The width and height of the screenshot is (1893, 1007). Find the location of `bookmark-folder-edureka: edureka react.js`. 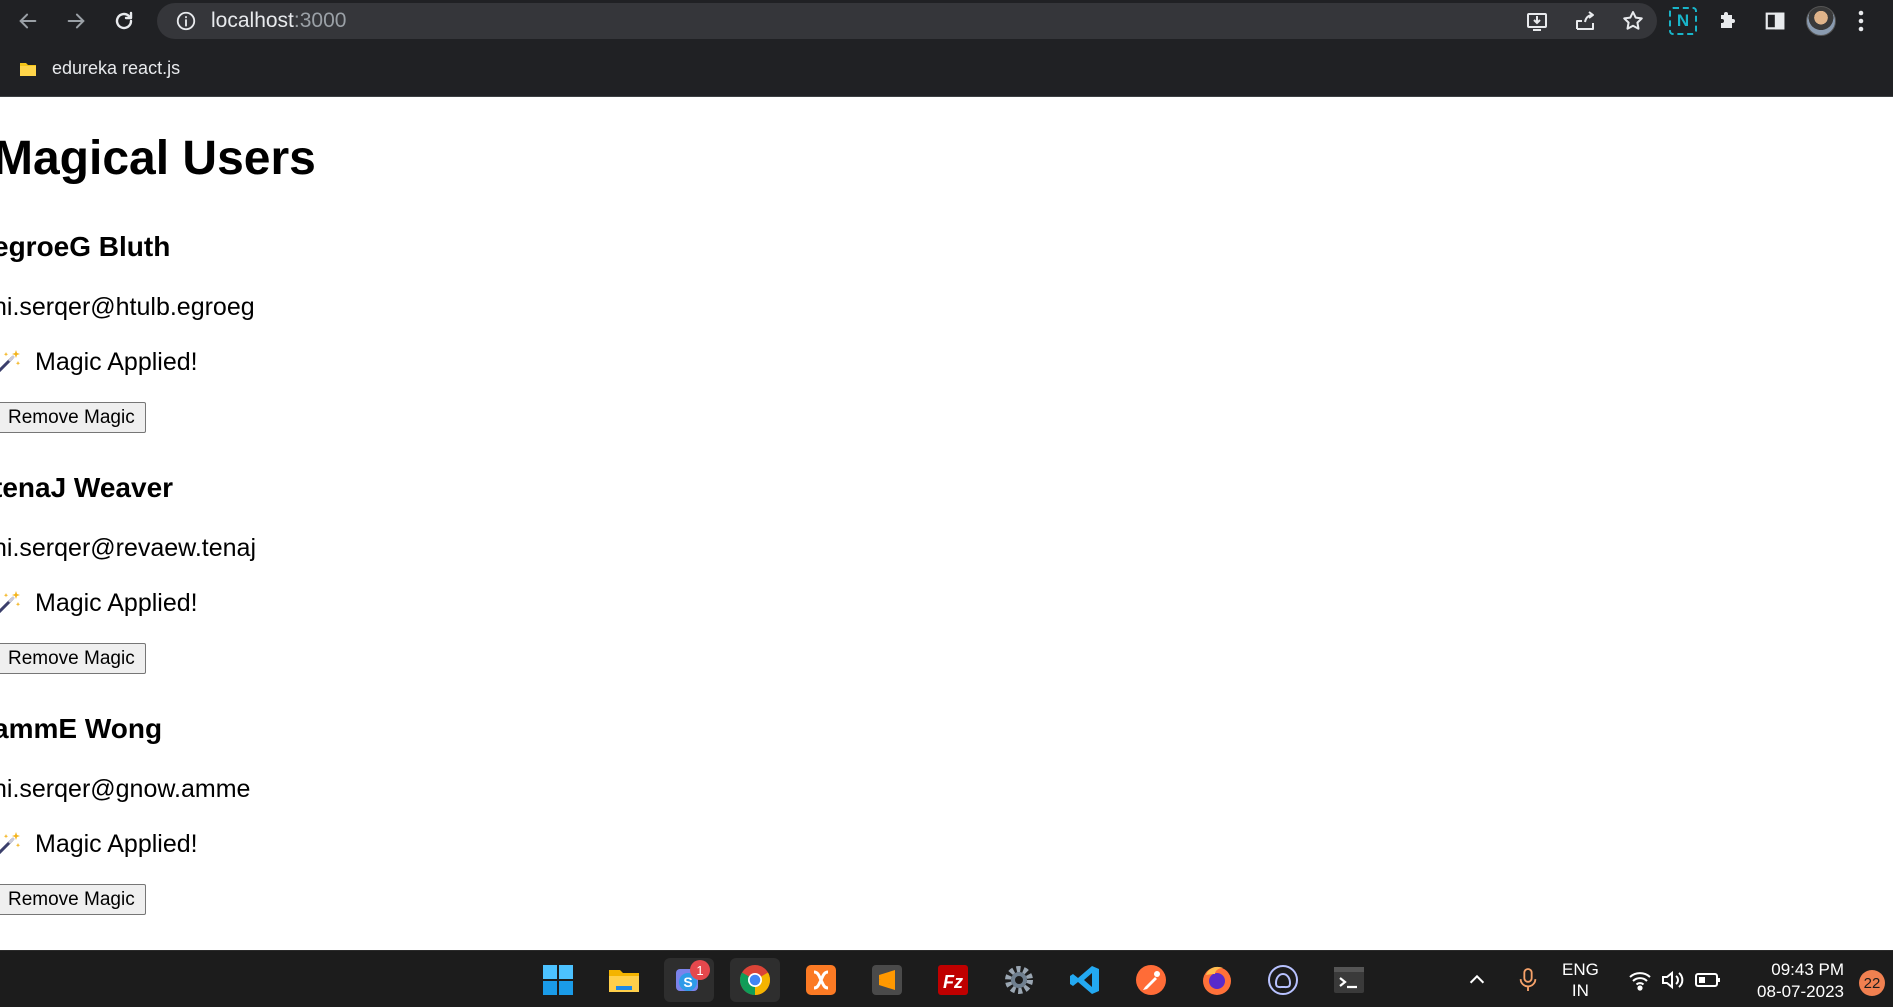

bookmark-folder-edureka: edureka react.js is located at coordinates (99, 68).